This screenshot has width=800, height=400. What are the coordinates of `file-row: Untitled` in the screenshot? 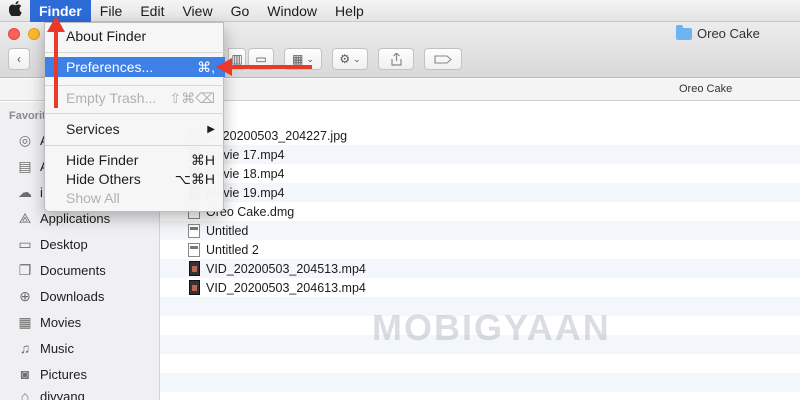 It's located at (480, 230).